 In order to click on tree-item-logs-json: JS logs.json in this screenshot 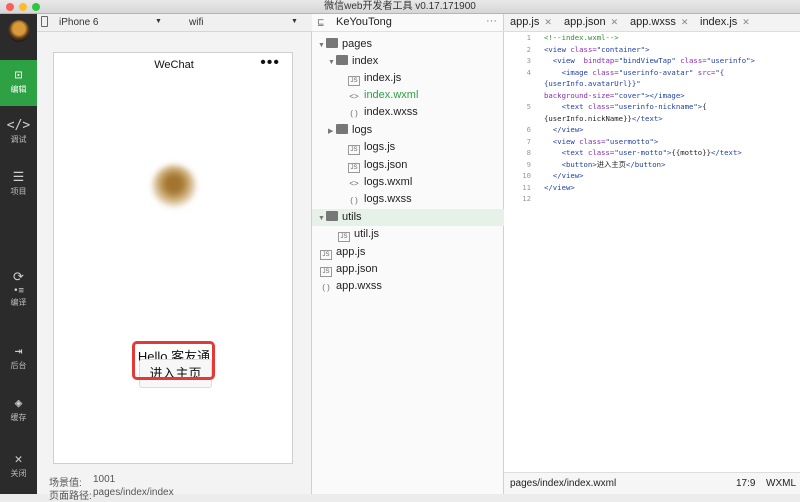, I will do `click(408, 165)`.